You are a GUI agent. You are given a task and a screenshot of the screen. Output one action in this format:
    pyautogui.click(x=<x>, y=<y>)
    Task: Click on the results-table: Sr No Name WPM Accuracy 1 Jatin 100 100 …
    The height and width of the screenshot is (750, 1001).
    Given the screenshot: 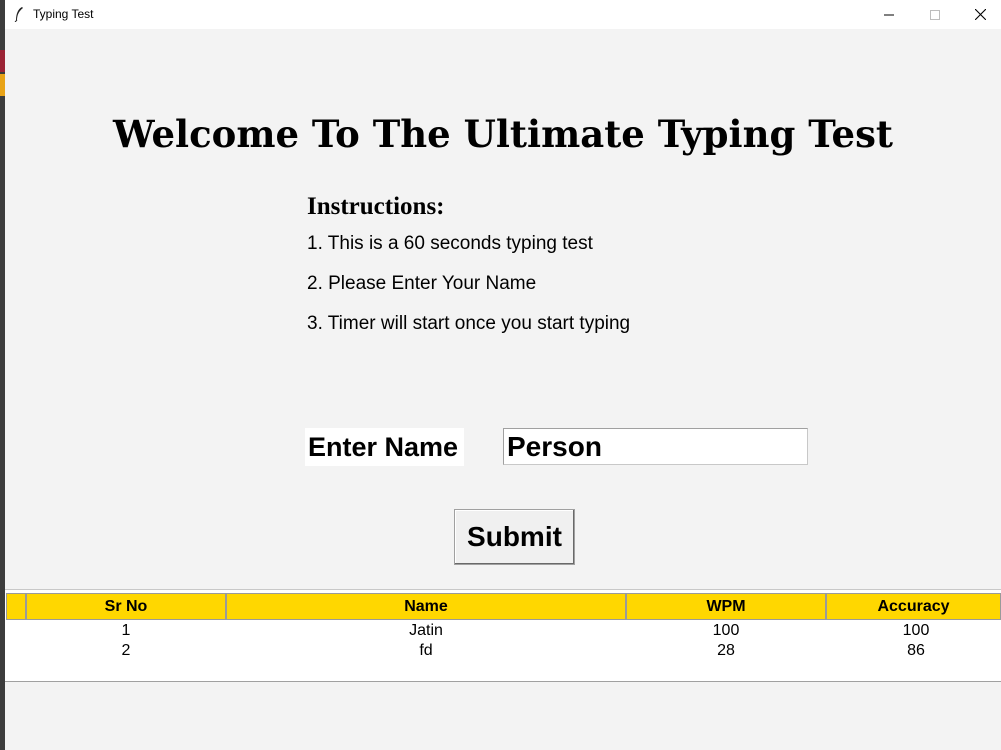 What is the action you would take?
    pyautogui.click(x=503, y=635)
    